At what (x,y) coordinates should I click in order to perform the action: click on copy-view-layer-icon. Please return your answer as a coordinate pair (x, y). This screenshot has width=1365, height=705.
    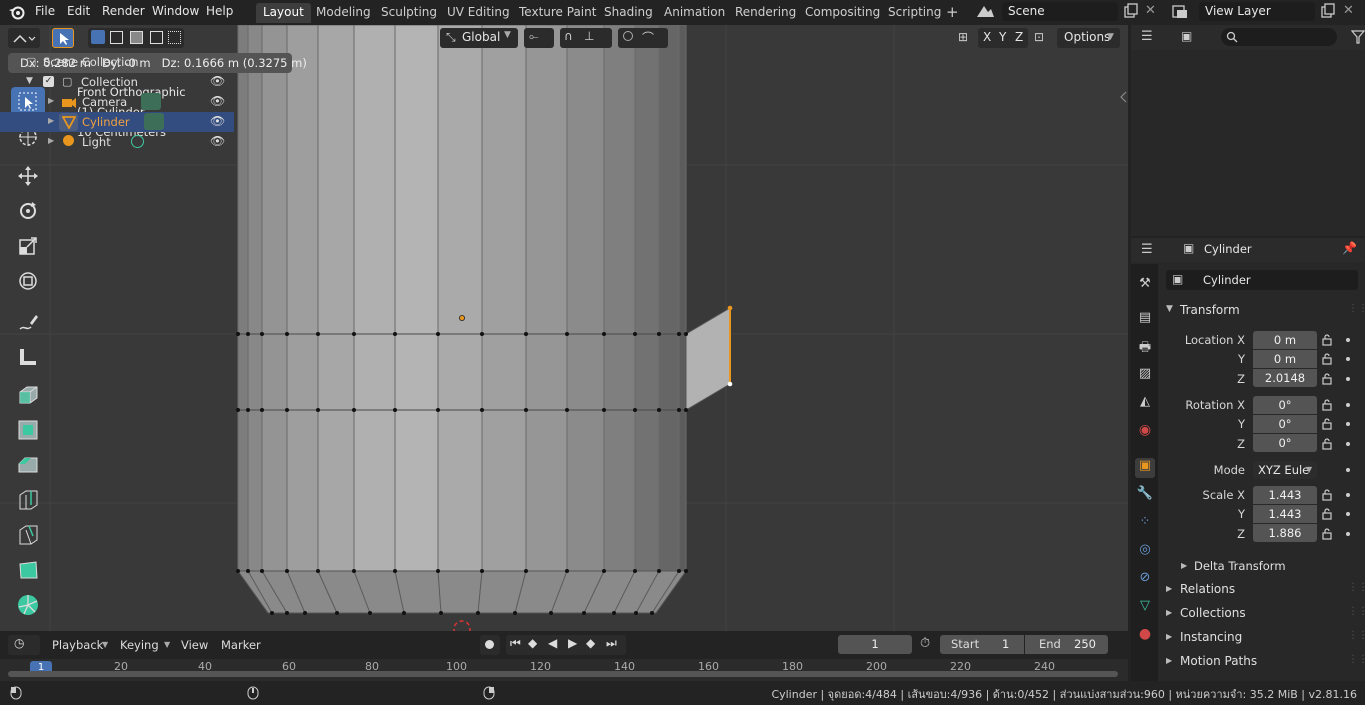
    Looking at the image, I should click on (1328, 11).